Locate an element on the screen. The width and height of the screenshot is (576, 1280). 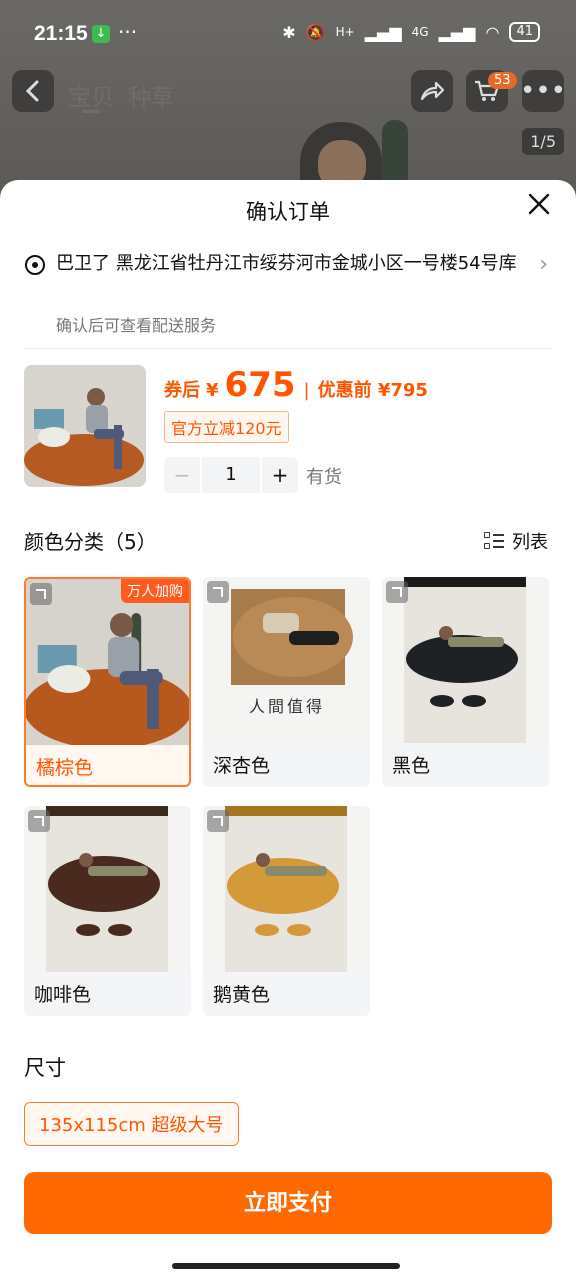
price-value: 675 is located at coordinates (260, 385).